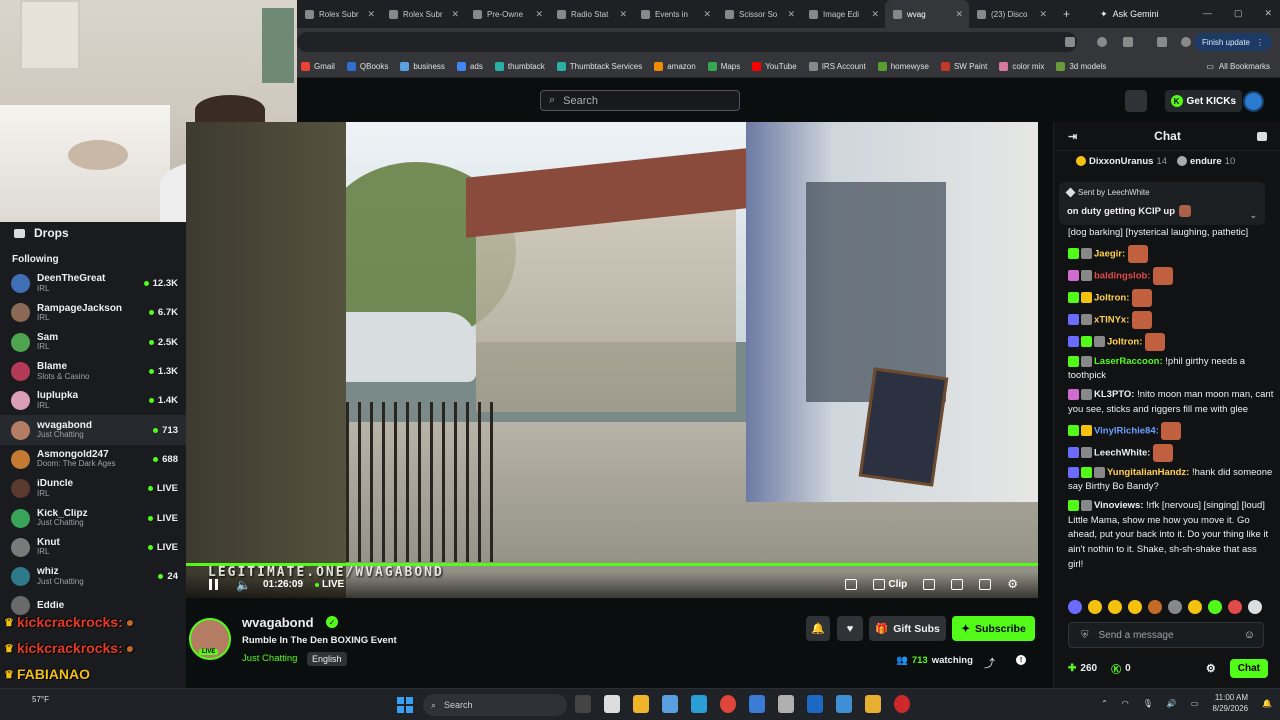 This screenshot has height=720, width=1280. I want to click on chat-username: LeechWhite:, so click(1122, 452).